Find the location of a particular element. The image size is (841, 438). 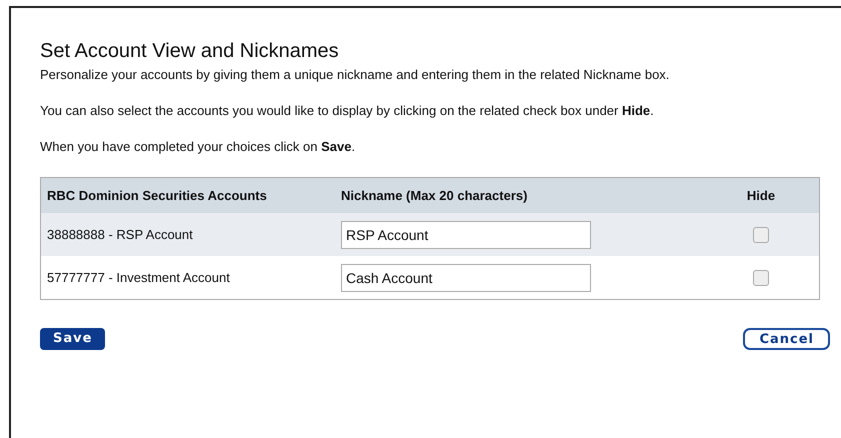

account-cell-text: 38888888 - RSP Account is located at coordinates (120, 235).